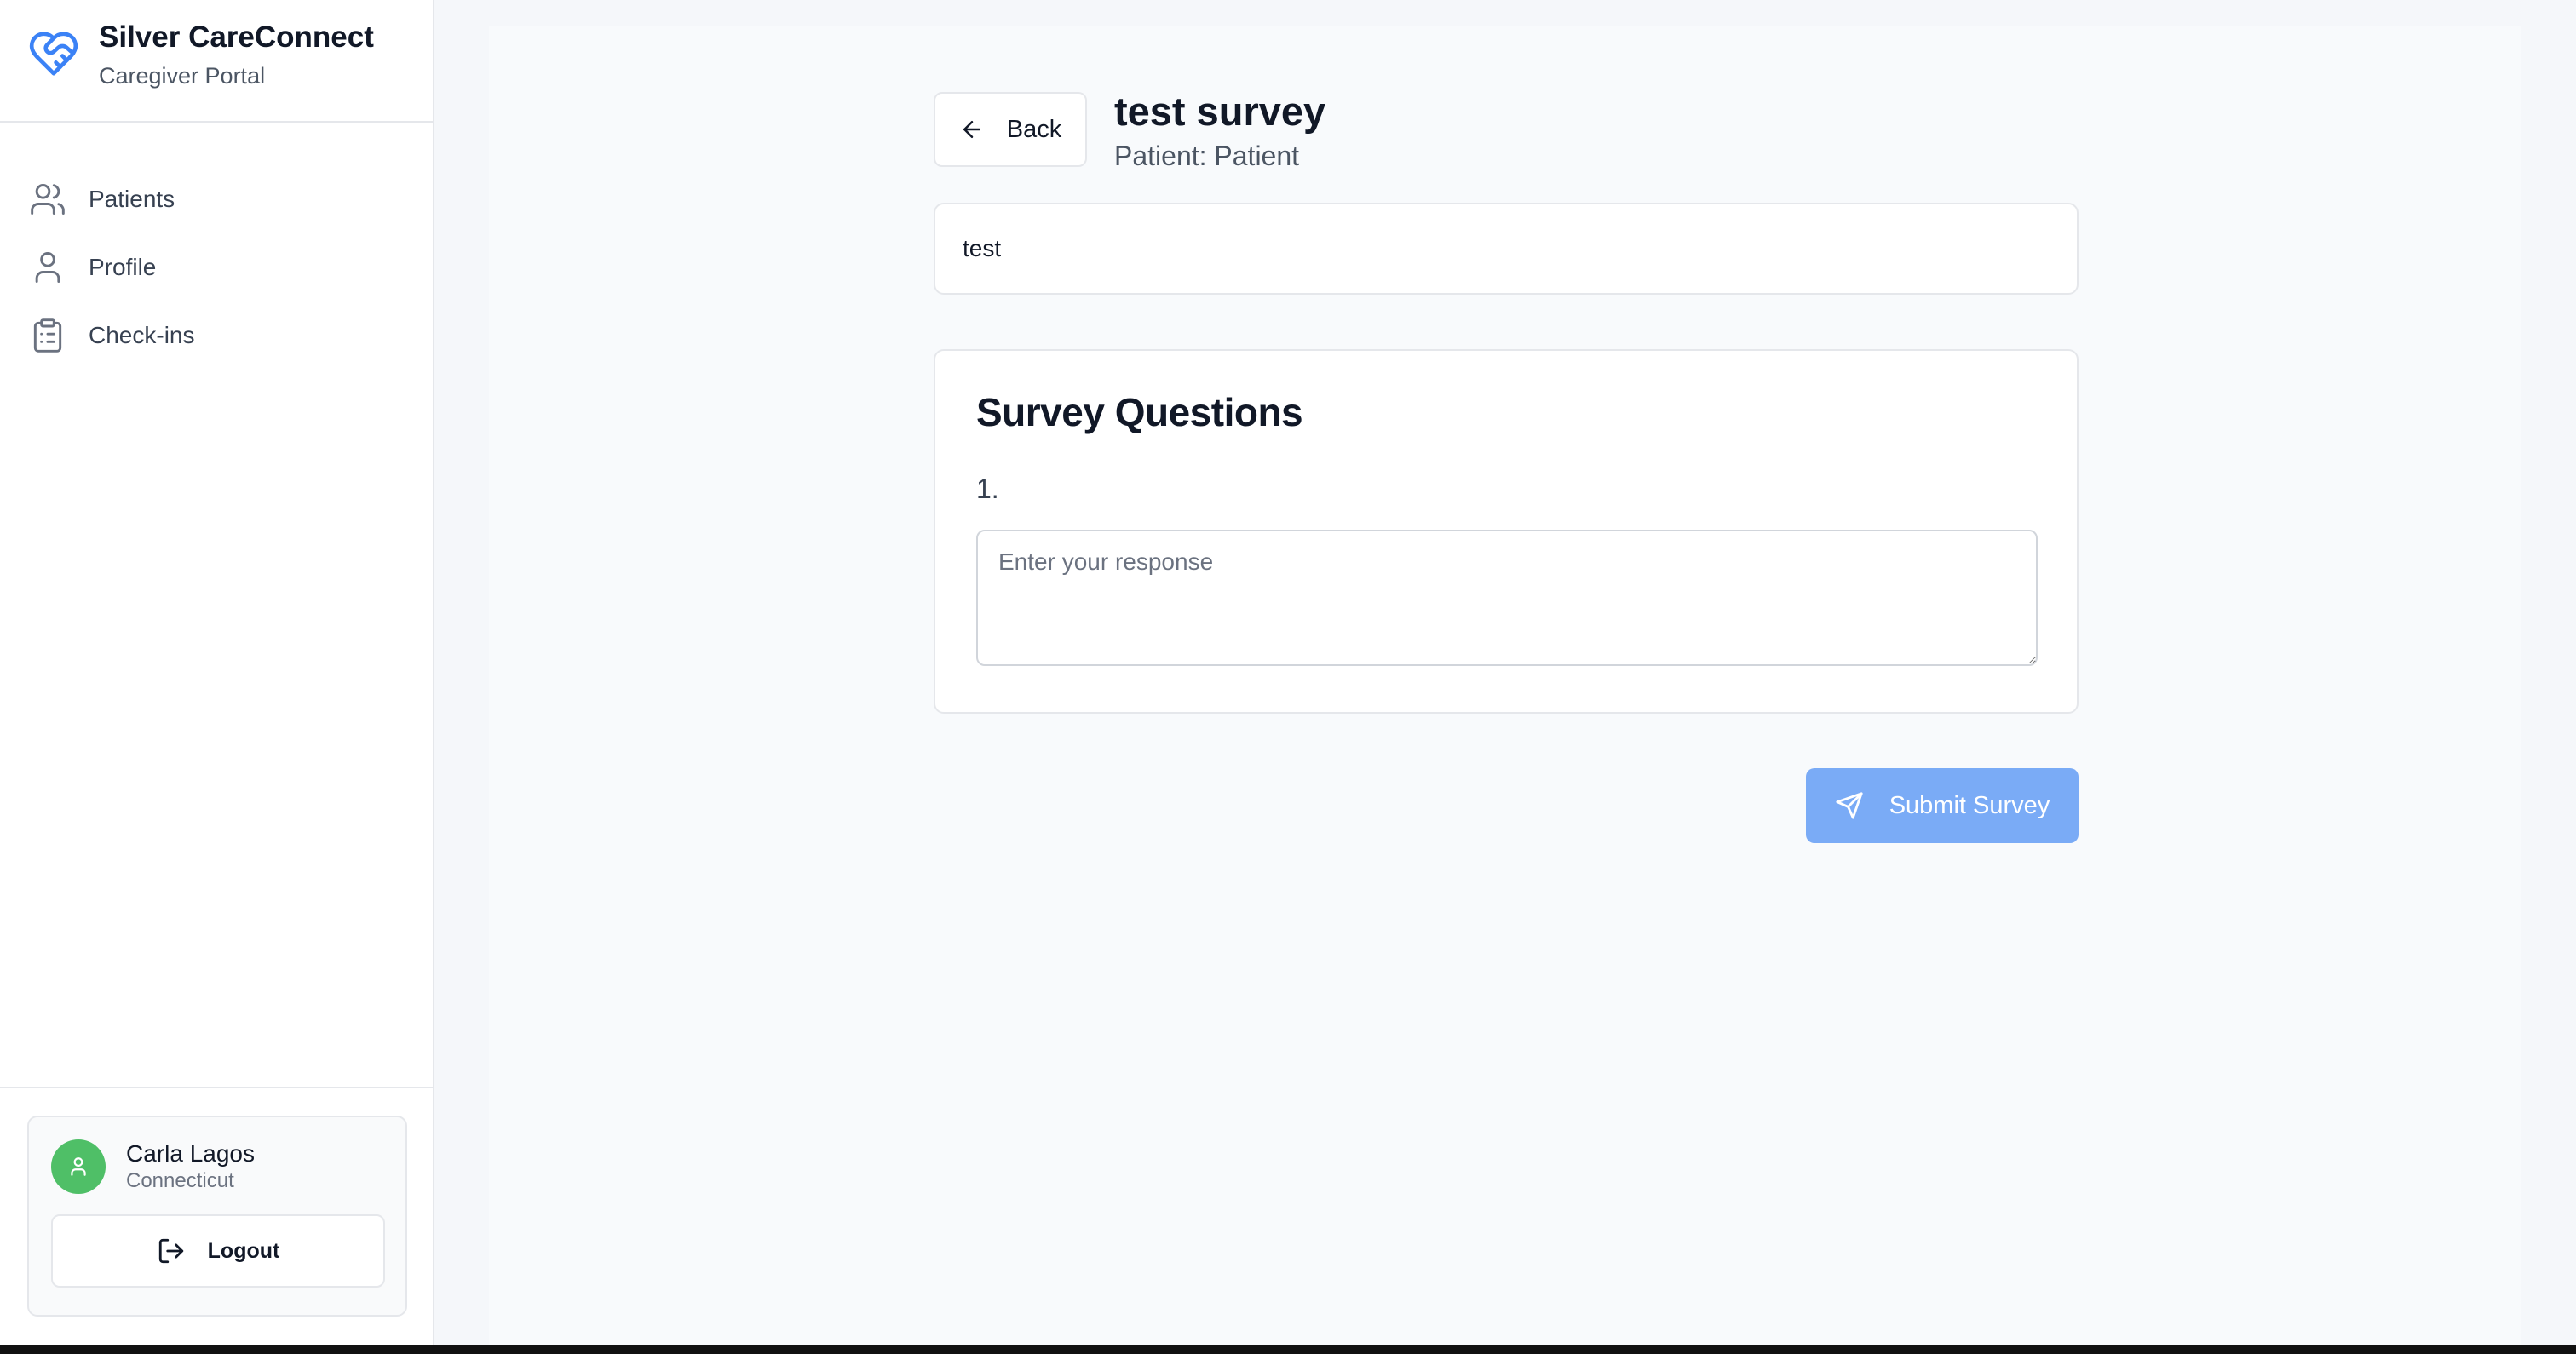 The image size is (2576, 1354). I want to click on page-subtitle: Patient, so click(1207, 156).